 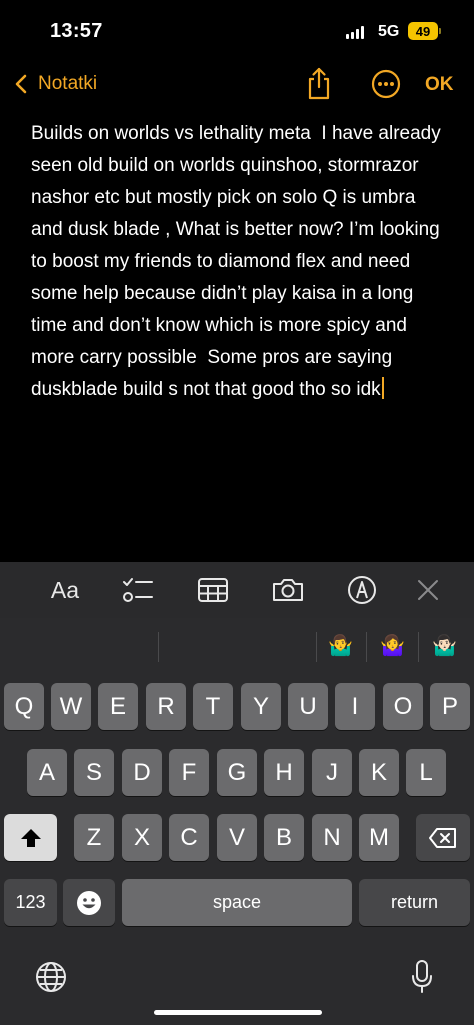 What do you see at coordinates (355, 706) in the screenshot?
I see `key-i: I` at bounding box center [355, 706].